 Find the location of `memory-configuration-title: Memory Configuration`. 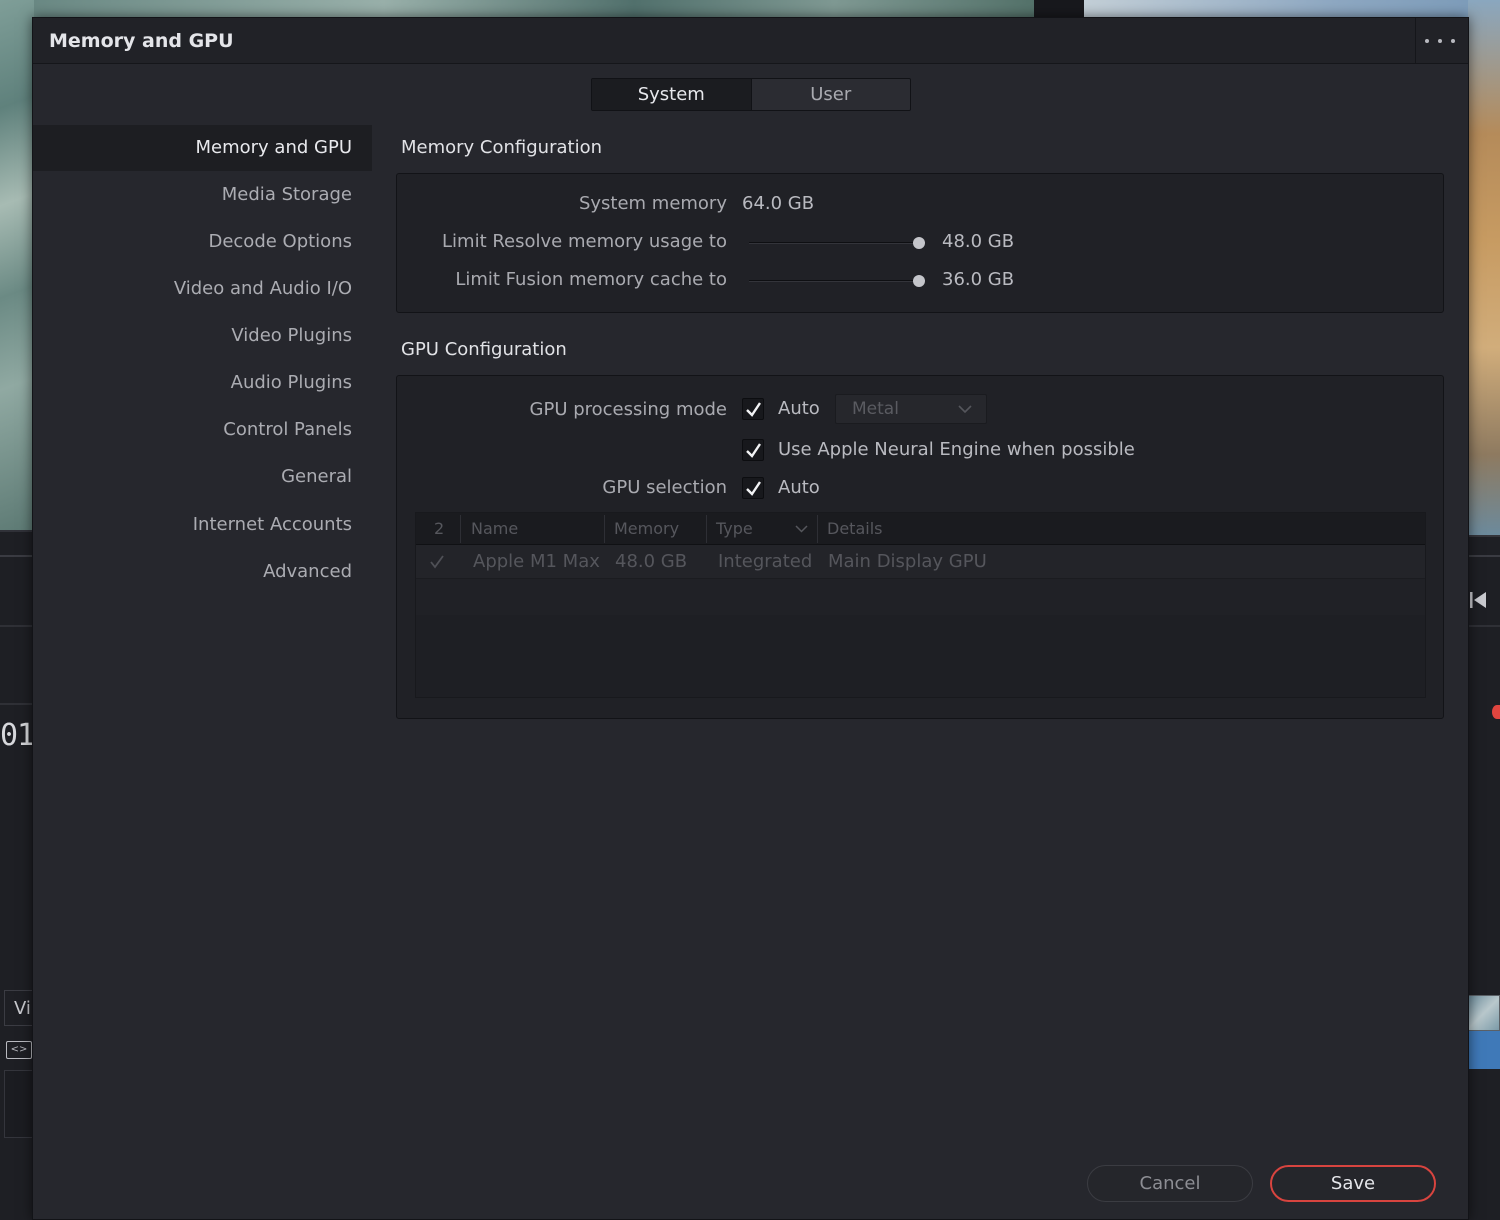

memory-configuration-title: Memory Configuration is located at coordinates (501, 147).